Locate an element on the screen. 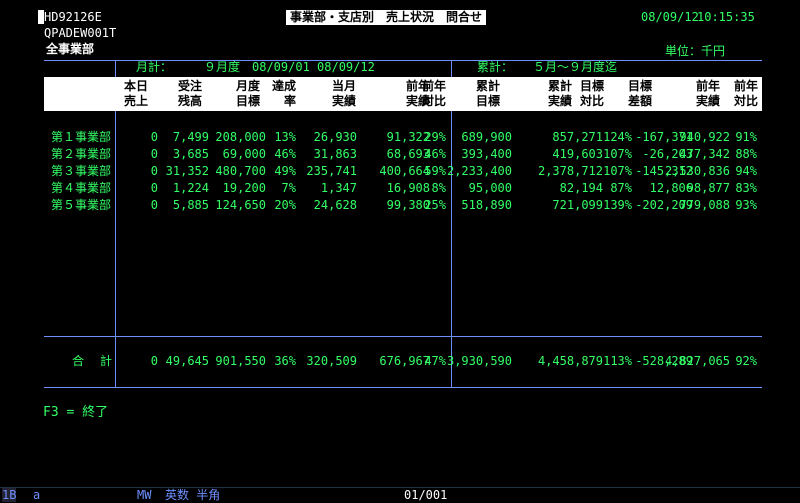  col-header-achievement-1: 達成 is located at coordinates (283, 86).